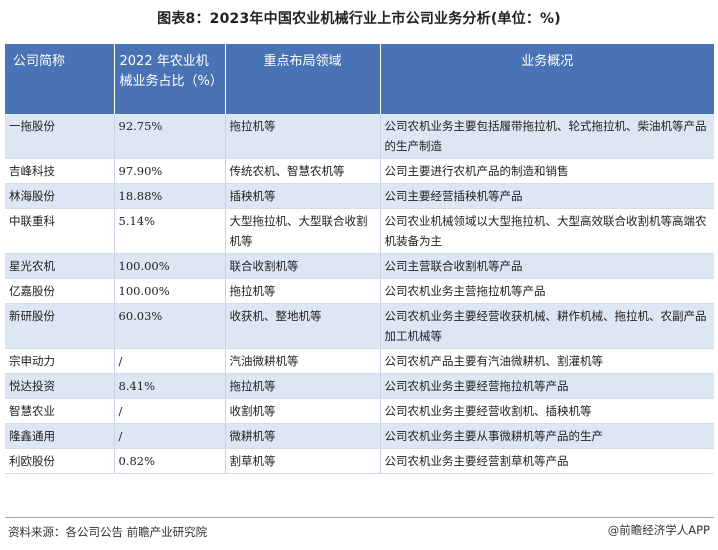 The width and height of the screenshot is (718, 550). I want to click on brand-label: @前瞻经济学人APP, so click(659, 530).